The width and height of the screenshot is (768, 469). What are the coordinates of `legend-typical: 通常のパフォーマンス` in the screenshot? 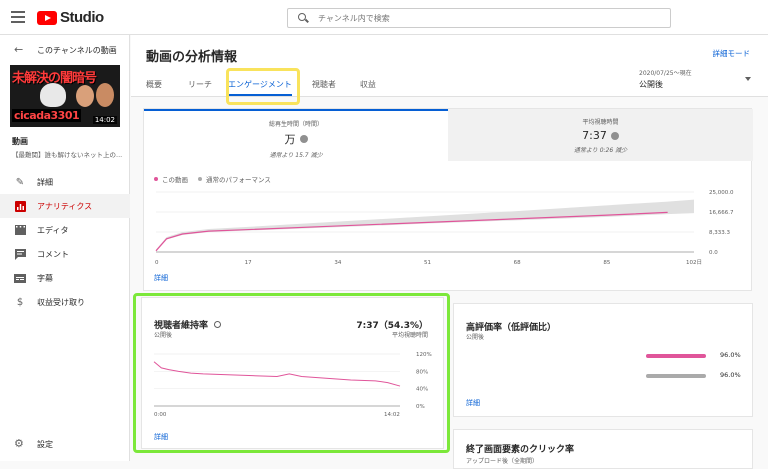 It's located at (234, 179).